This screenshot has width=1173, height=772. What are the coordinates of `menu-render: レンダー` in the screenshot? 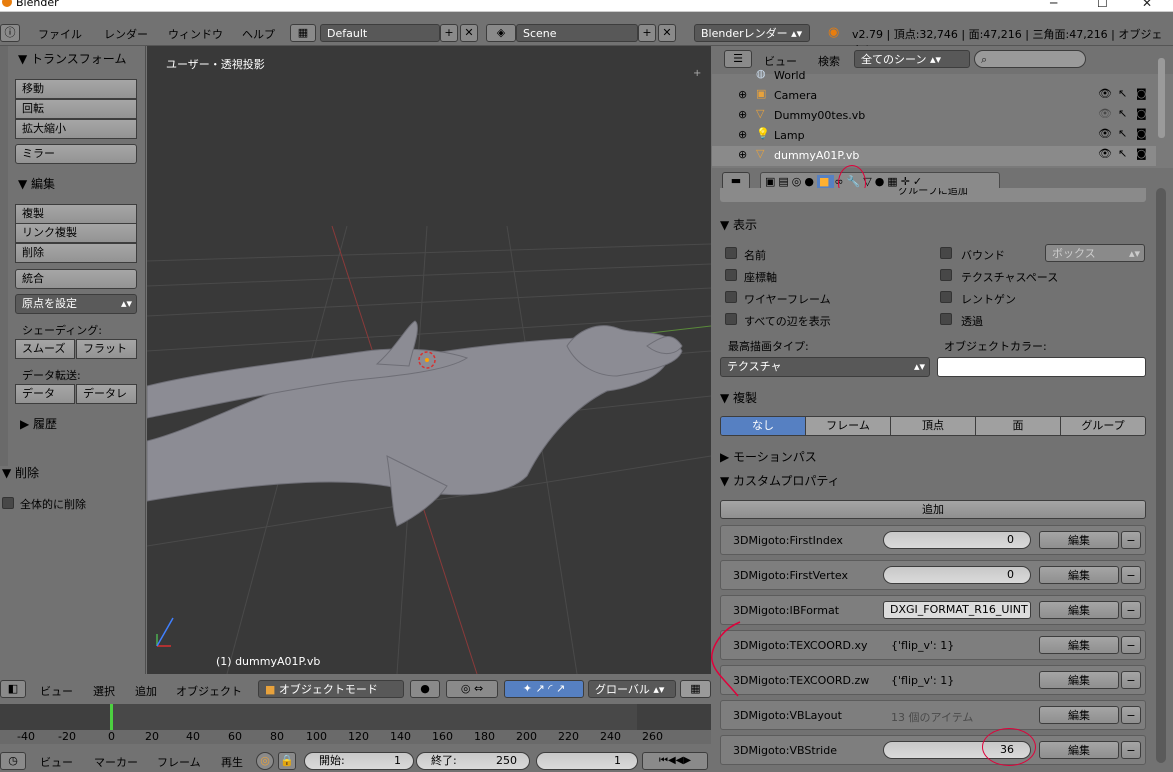 It's located at (126, 34).